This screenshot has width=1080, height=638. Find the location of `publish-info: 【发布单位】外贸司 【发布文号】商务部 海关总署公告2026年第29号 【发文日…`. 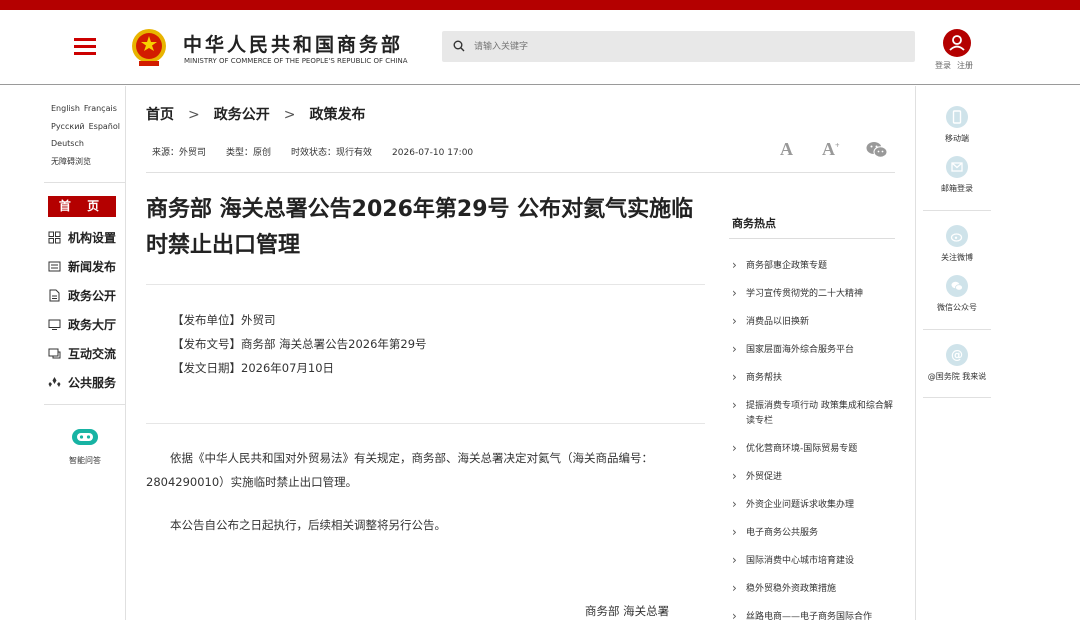

publish-info: 【发布单位】外贸司 【发布文号】商务部 海关总署公告2026年第29号 【发文日… is located at coordinates (299, 344).